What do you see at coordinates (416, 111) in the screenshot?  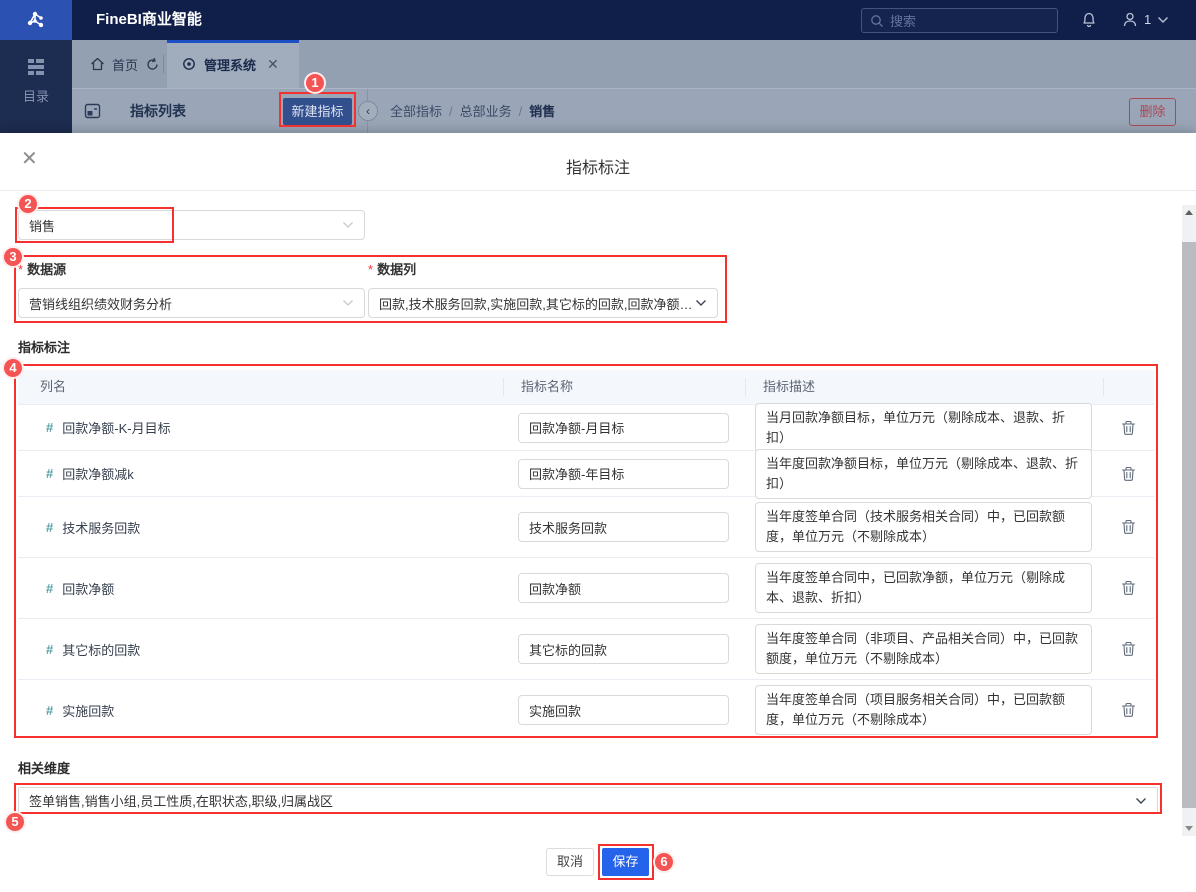 I see `breadcrumb-item: 全部指标` at bounding box center [416, 111].